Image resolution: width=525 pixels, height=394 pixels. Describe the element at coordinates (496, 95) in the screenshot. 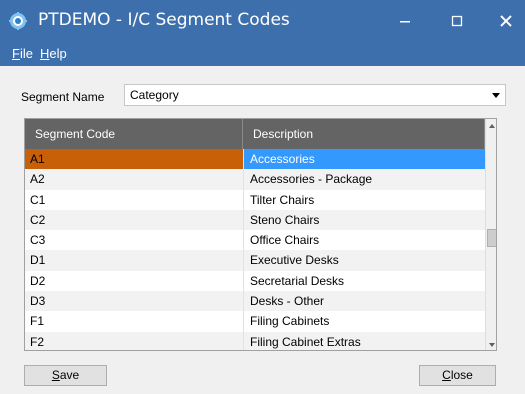

I see `dropdown-arrow-icon` at that location.